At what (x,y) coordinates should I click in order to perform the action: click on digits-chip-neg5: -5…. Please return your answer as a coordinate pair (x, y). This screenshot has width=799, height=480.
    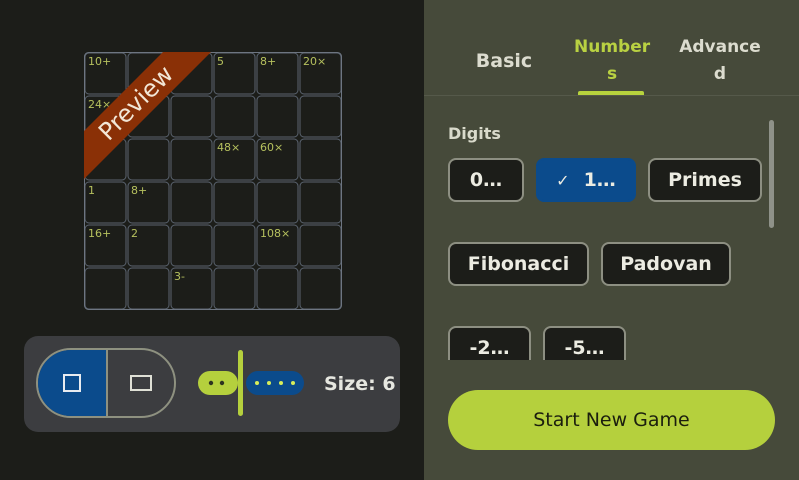
    Looking at the image, I should click on (584, 343).